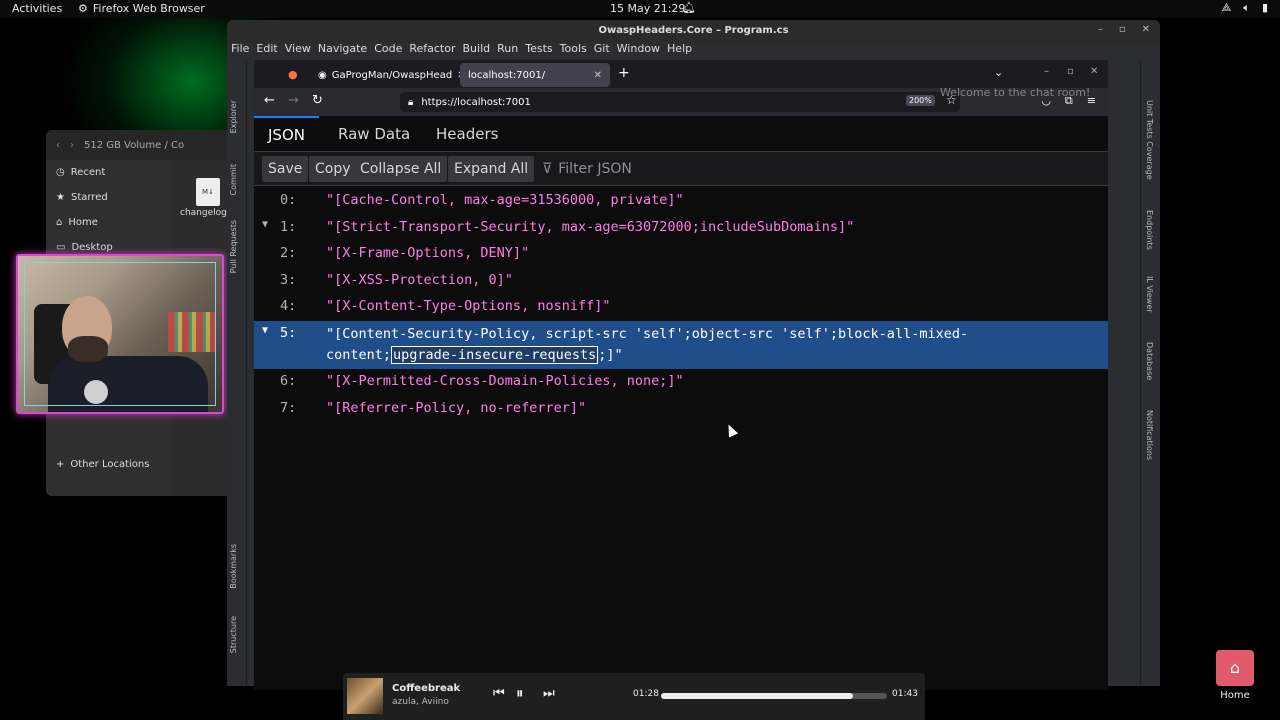  Describe the element at coordinates (476, 102) in the screenshot. I see `url-text: https://localhost:7001` at that location.